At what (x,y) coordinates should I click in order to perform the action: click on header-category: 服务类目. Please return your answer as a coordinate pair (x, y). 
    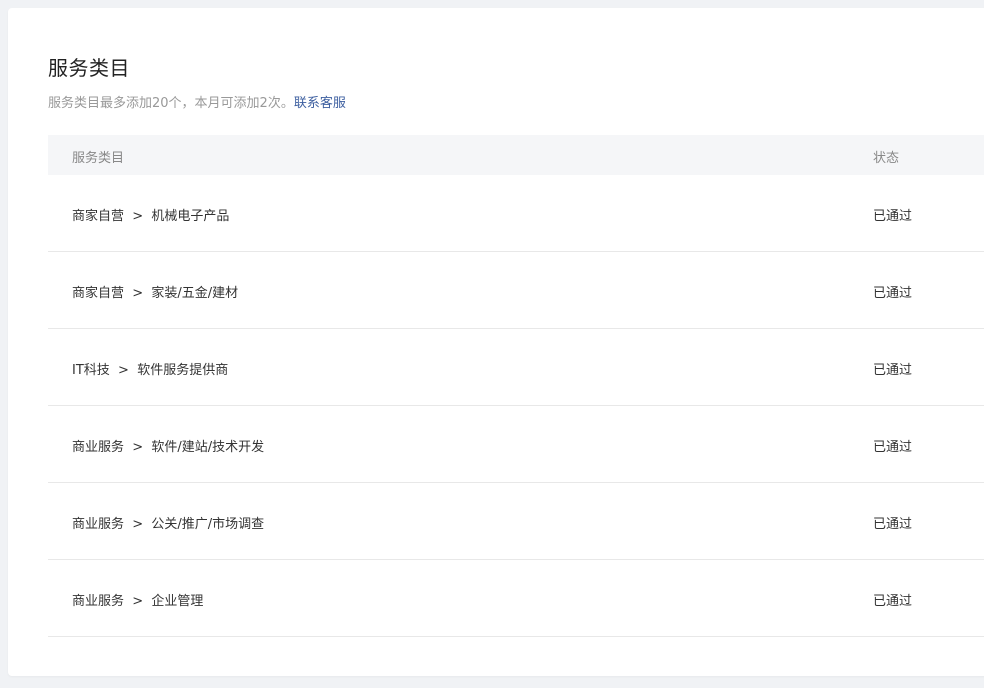
    Looking at the image, I should click on (98, 158).